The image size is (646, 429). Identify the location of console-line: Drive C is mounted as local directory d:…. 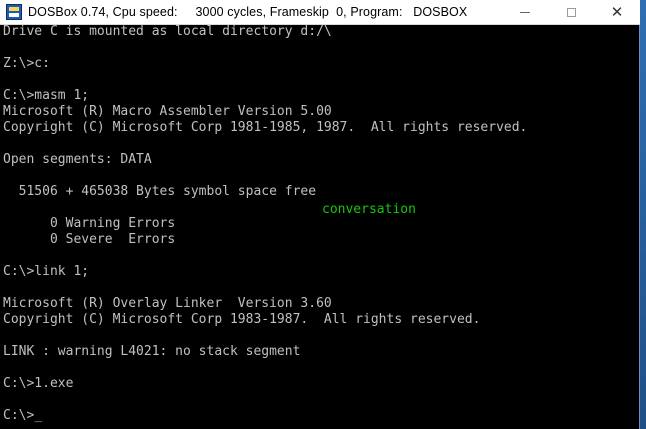
(167, 31).